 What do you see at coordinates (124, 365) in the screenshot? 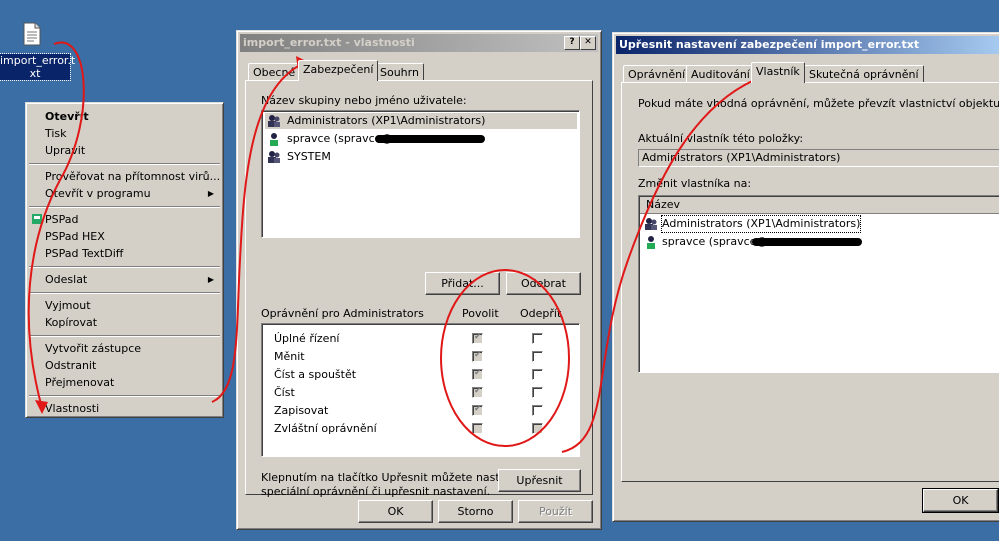
I see `menu-item-delete: Odstranit` at bounding box center [124, 365].